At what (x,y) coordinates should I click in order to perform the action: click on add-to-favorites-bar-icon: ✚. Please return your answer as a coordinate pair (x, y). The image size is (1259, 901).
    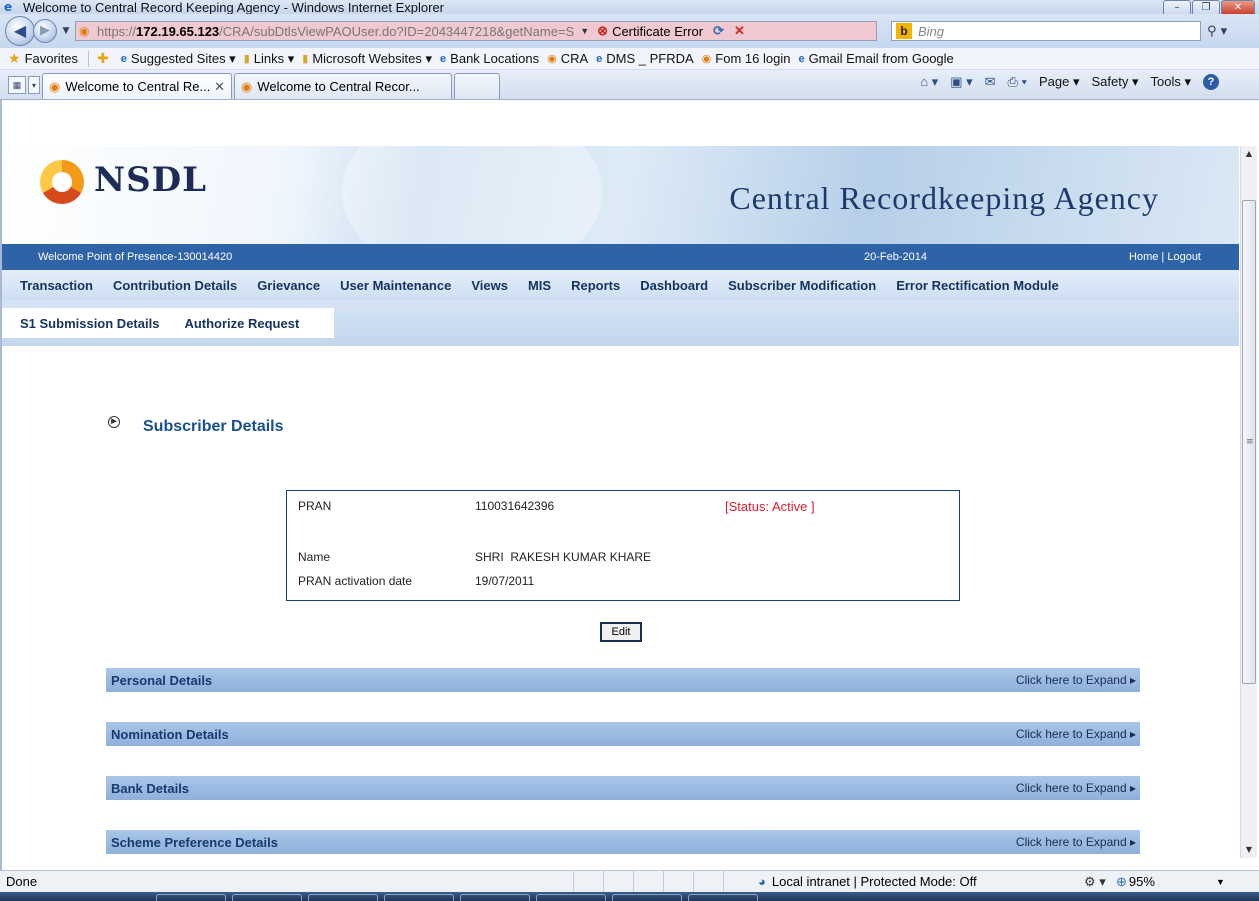
    Looking at the image, I should click on (105, 58).